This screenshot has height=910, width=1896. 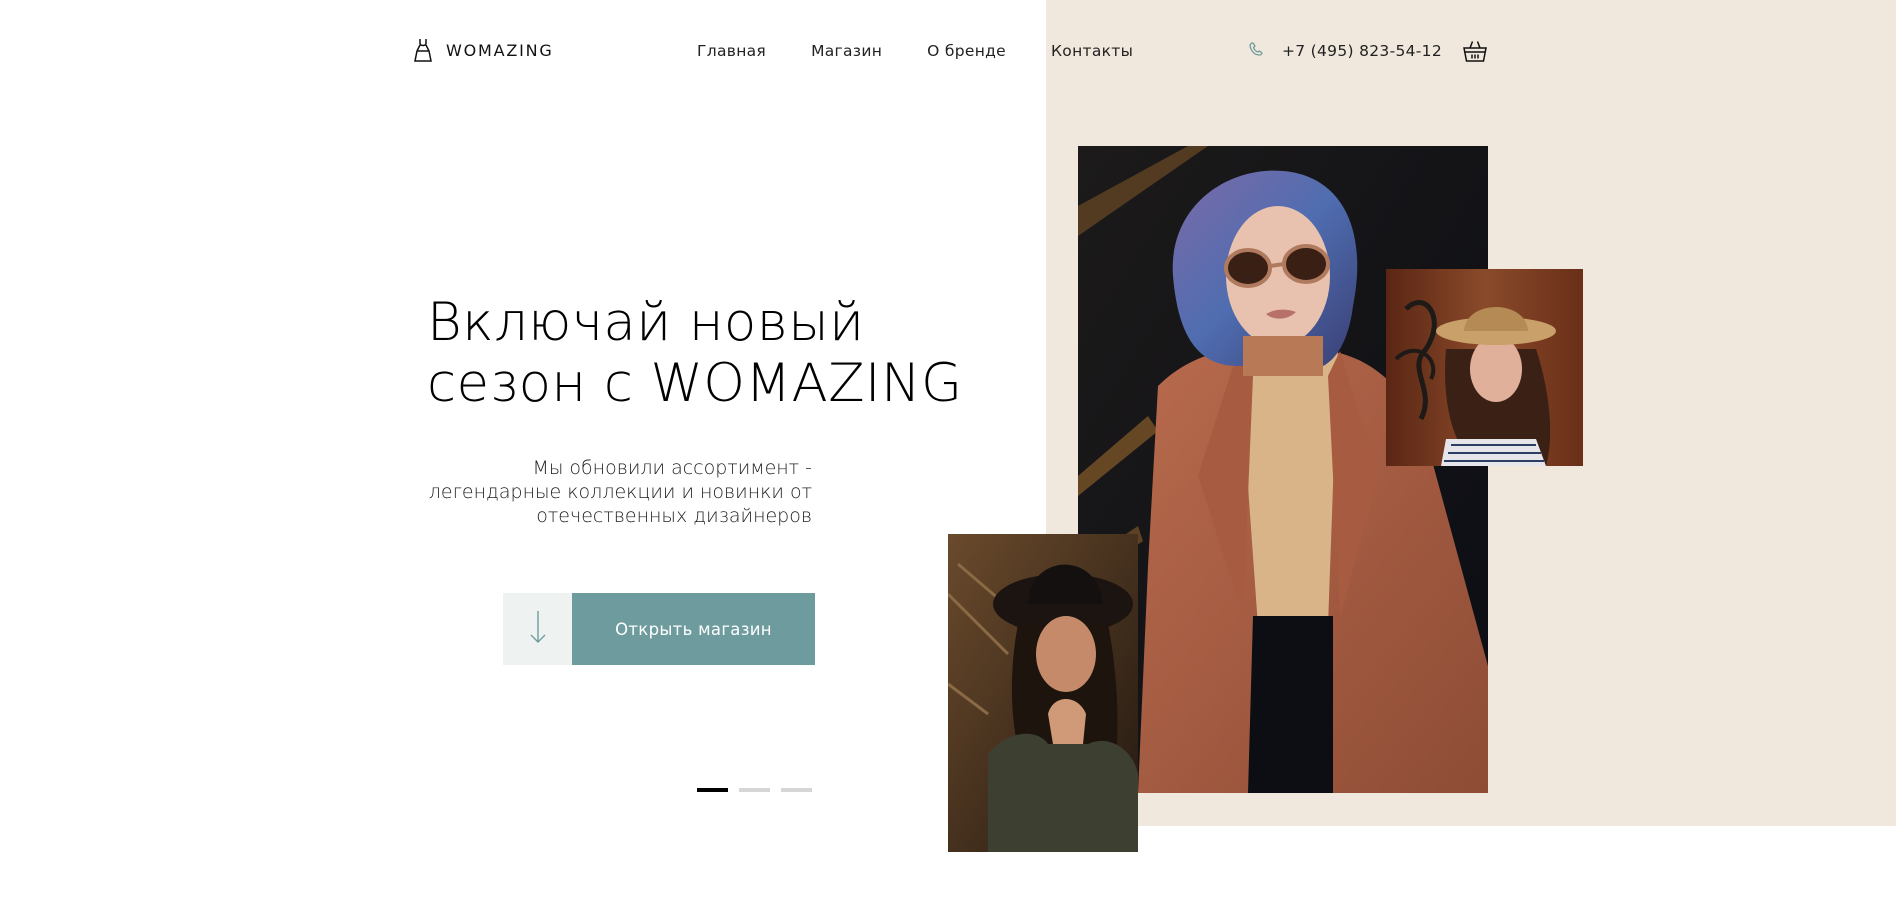 I want to click on nav-item-about: О бренде, so click(x=966, y=51).